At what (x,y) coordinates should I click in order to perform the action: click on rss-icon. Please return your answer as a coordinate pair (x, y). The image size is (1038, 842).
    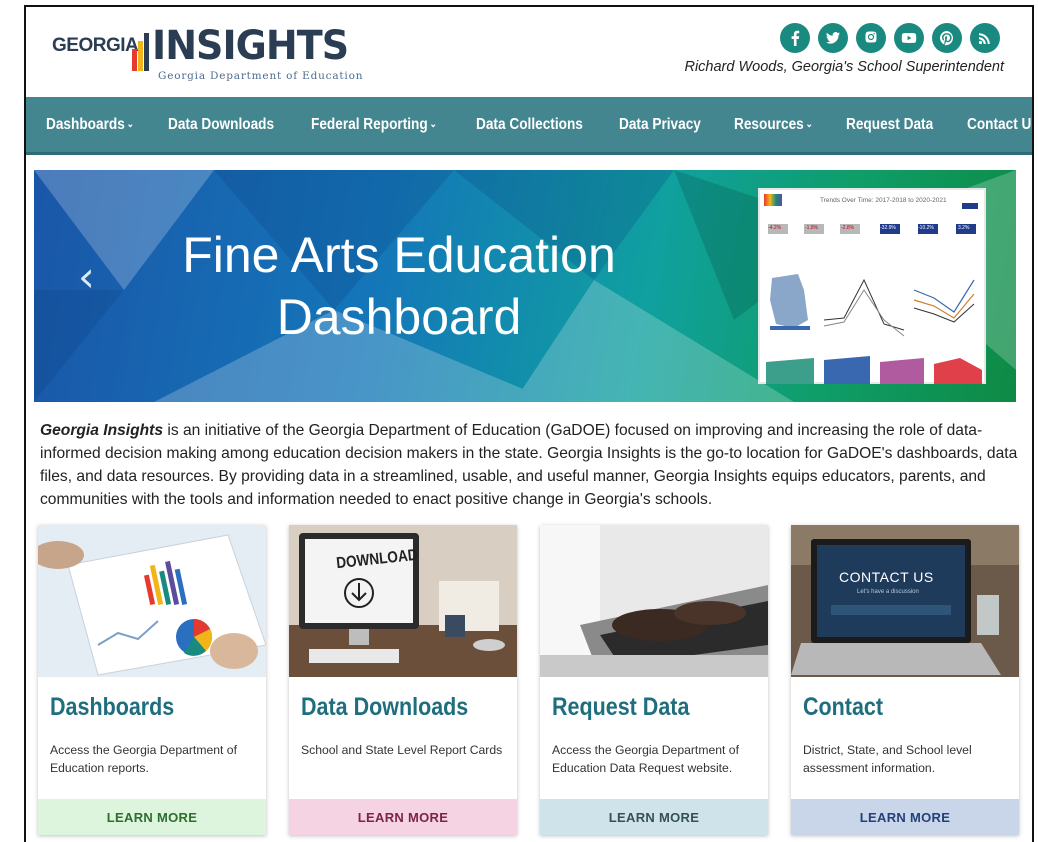
    Looking at the image, I should click on (985, 38).